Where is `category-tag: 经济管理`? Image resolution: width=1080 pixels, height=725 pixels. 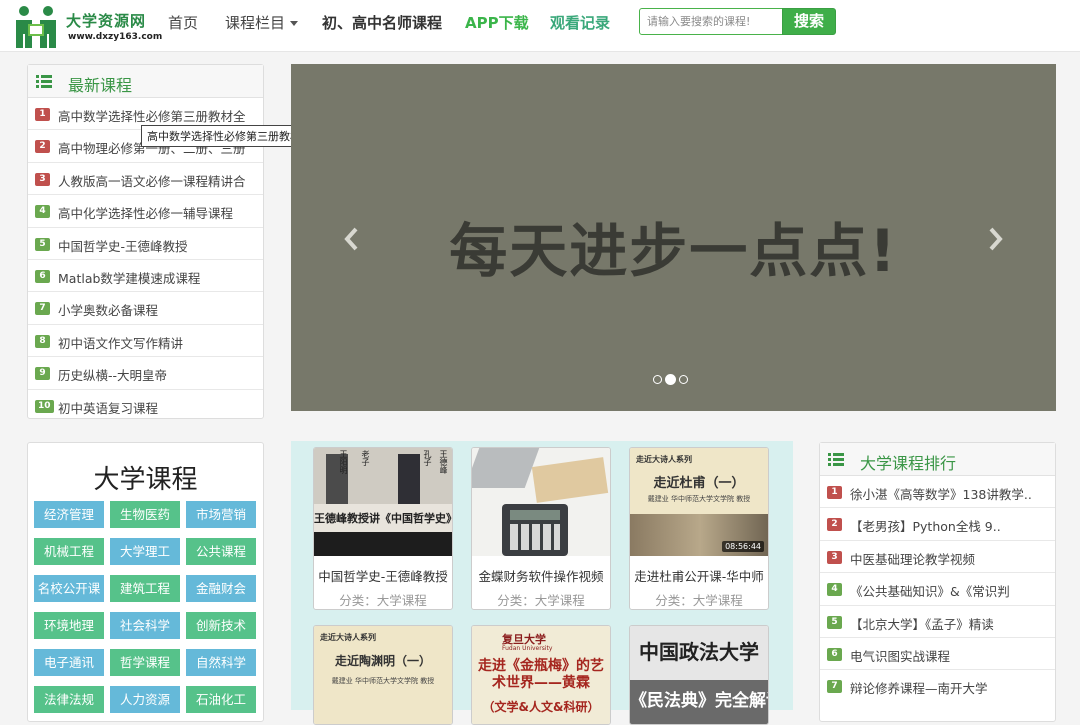 category-tag: 经济管理 is located at coordinates (69, 514).